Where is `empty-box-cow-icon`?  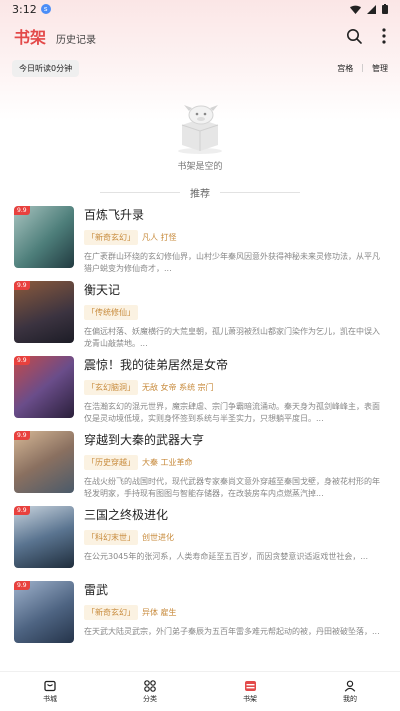 empty-box-cow-icon is located at coordinates (200, 129).